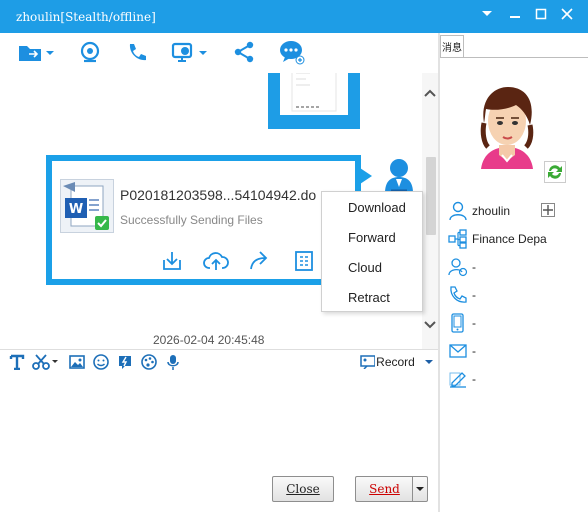 Image resolution: width=588 pixels, height=512 pixels. Describe the element at coordinates (518, 267) in the screenshot. I see `extension-row: -` at that location.